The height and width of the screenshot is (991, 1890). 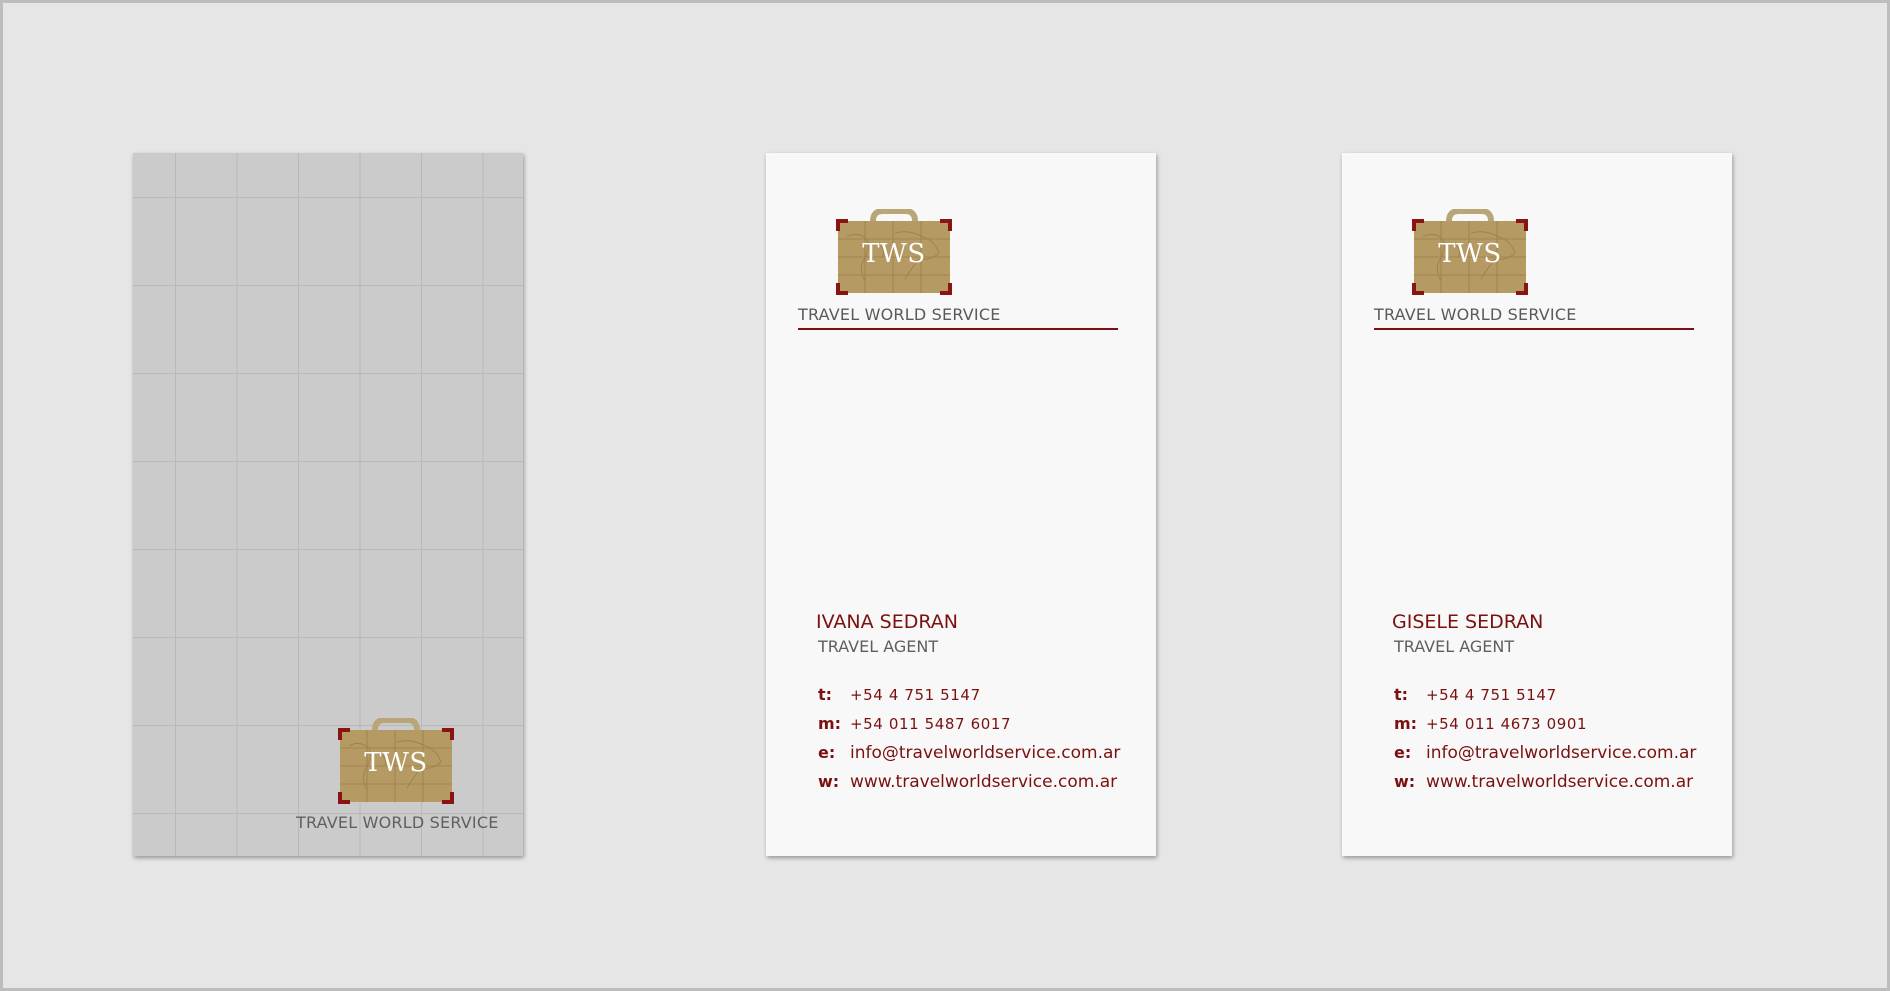 What do you see at coordinates (328, 504) in the screenshot?
I see `card-back: TWS TRAVEL WORLD SERVICE` at bounding box center [328, 504].